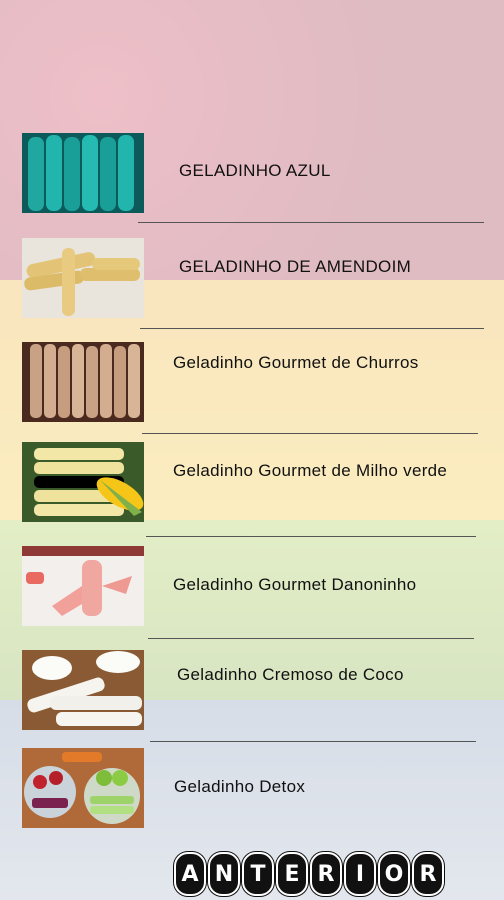 This screenshot has width=504, height=900. I want to click on item-label: GELADINHO AZUL, so click(255, 170).